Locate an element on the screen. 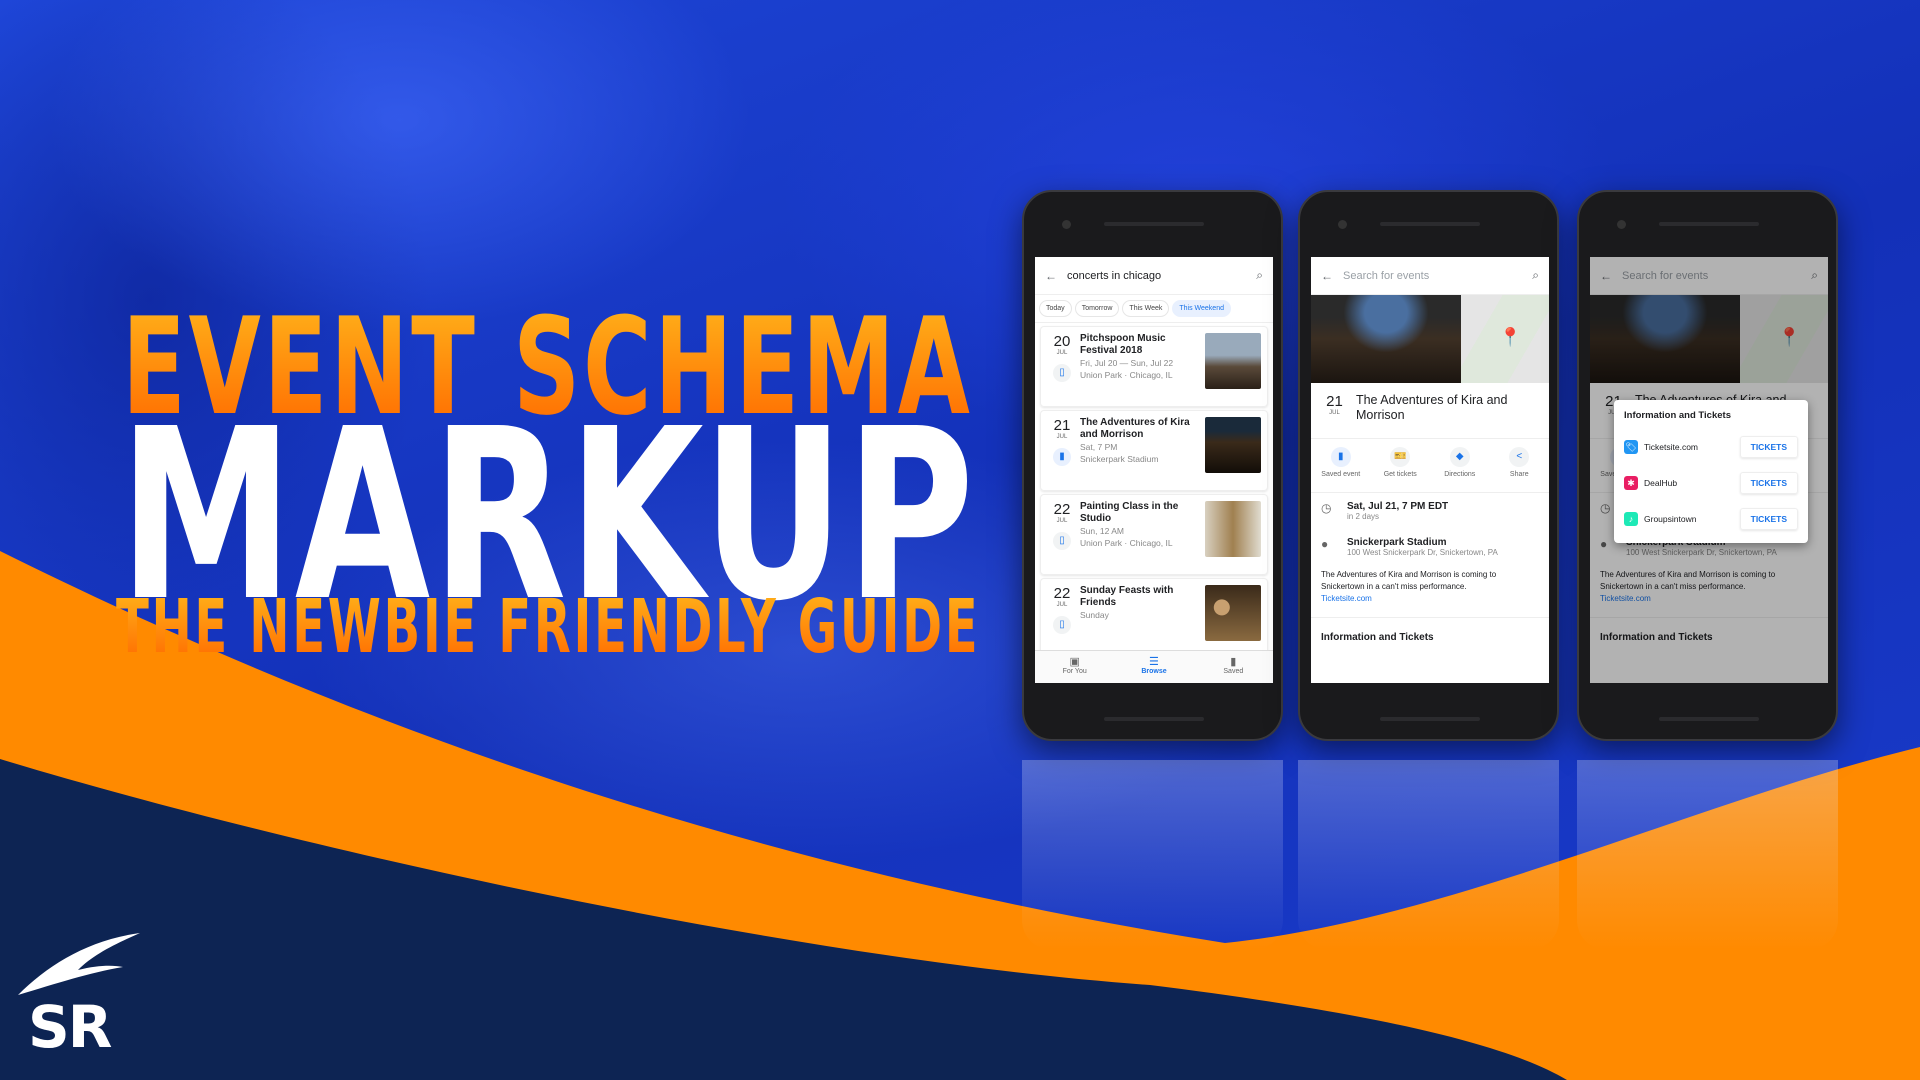  dialog-title: Information and Tickets is located at coordinates (1677, 415).